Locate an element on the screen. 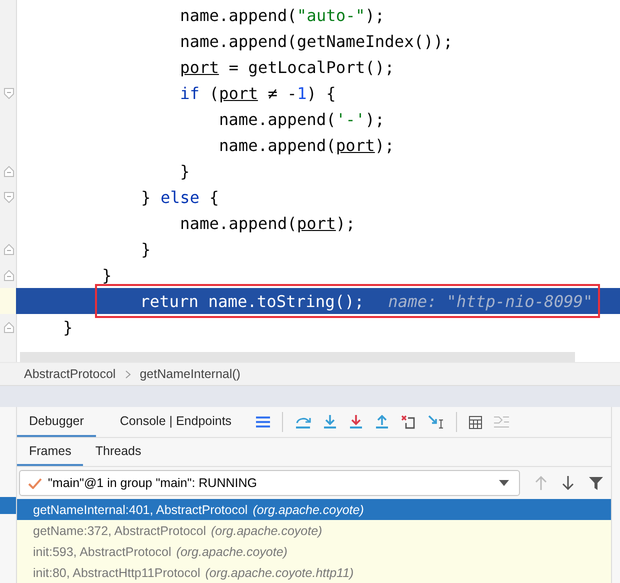 This screenshot has height=583, width=620. code-line: name.append('-'); is located at coordinates (301, 119).